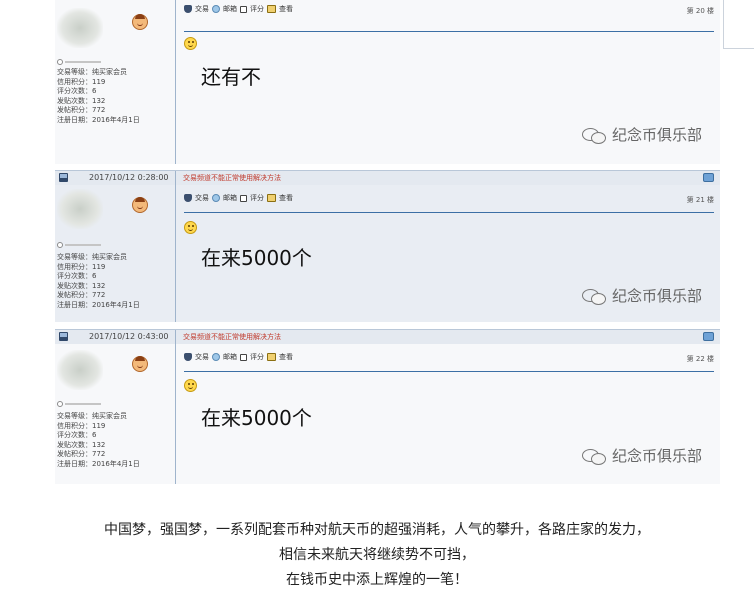 Image resolution: width=754 pixels, height=593 pixels. Describe the element at coordinates (129, 336) in the screenshot. I see `post-datetime: 2017/10/12 0:43:00` at that location.